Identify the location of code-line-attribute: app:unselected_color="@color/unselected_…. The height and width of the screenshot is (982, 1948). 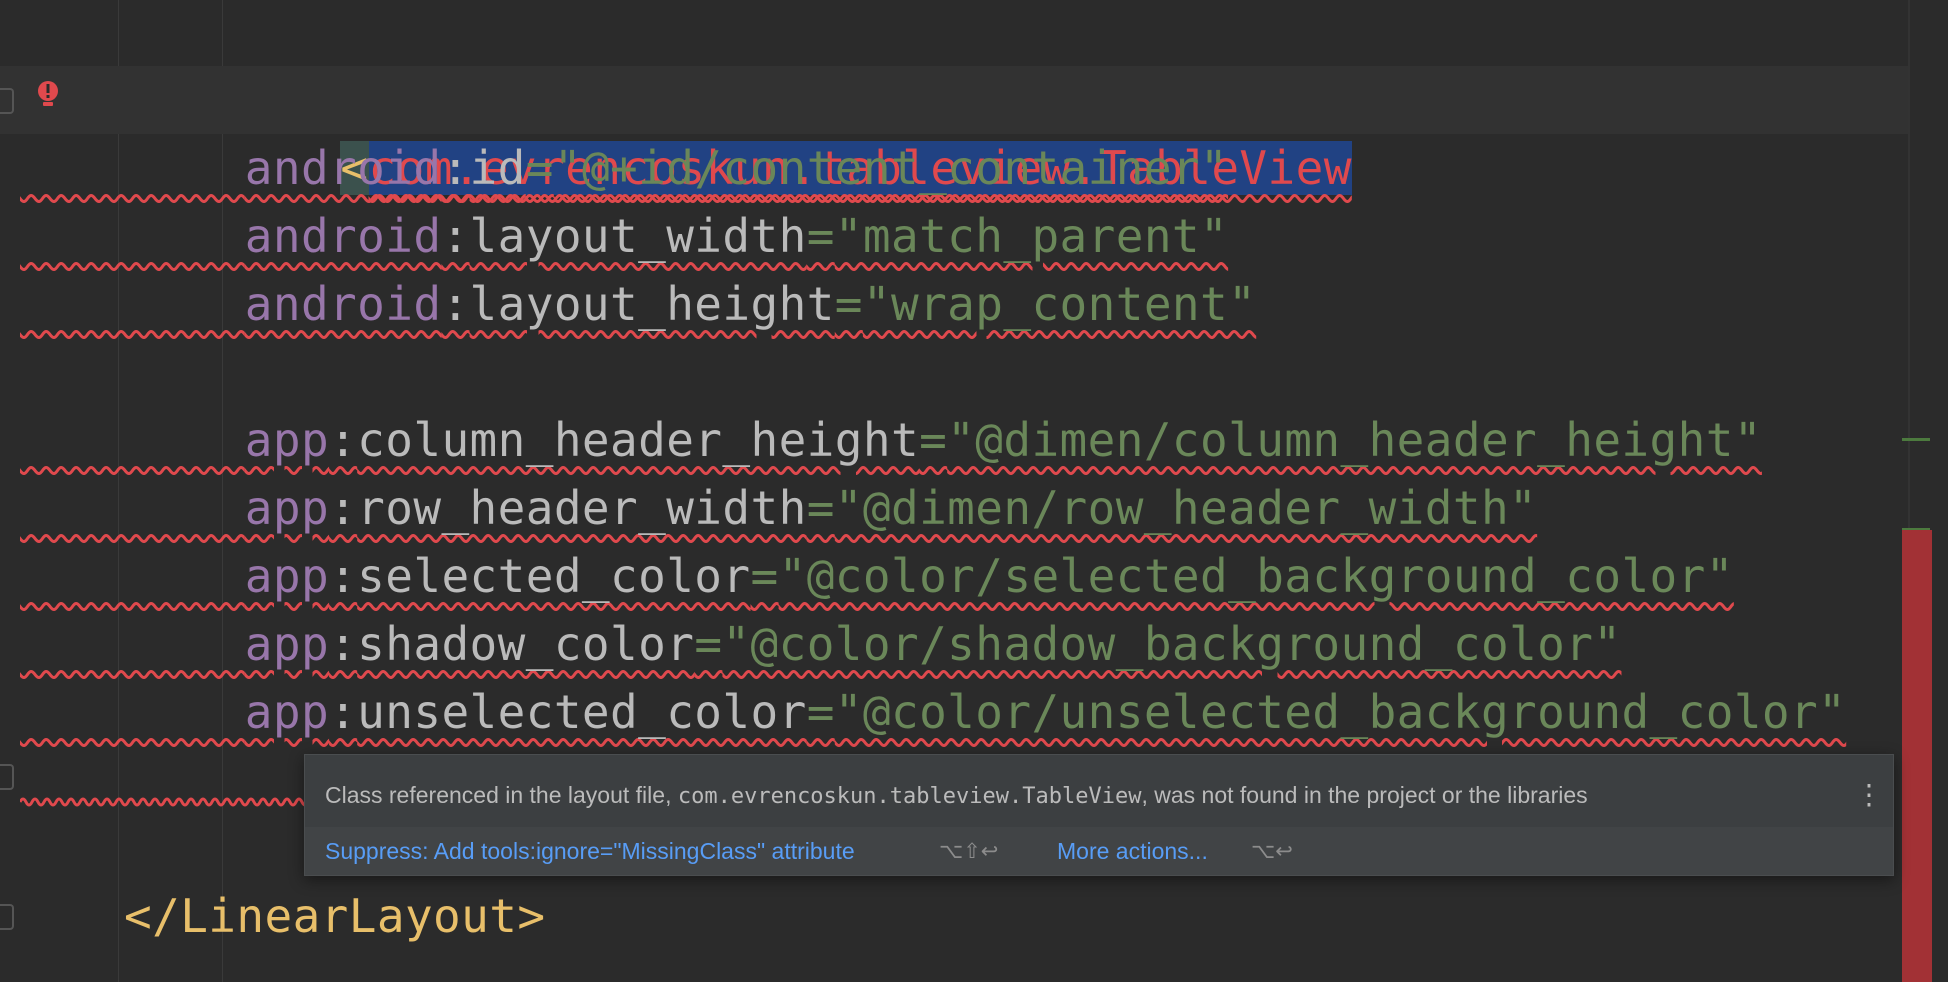
(933, 712).